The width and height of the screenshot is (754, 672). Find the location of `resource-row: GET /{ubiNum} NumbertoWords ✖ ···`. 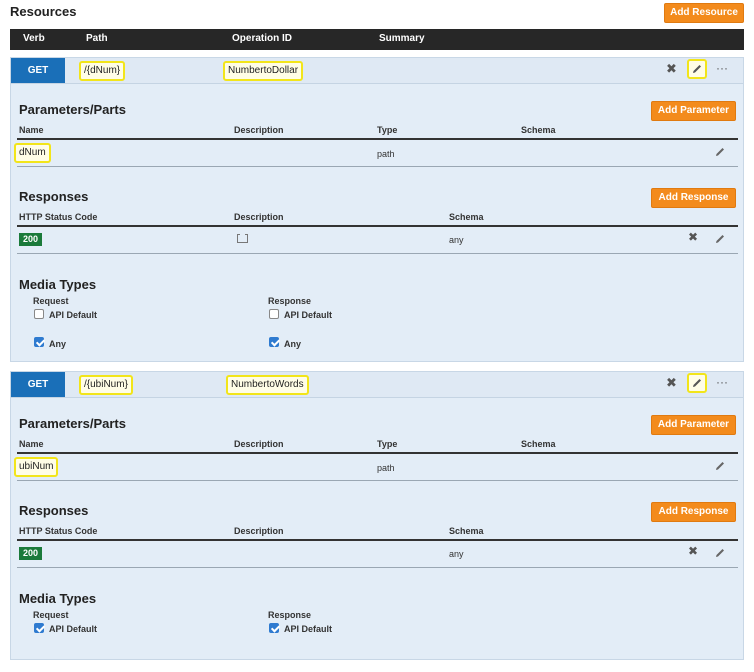

resource-row: GET /{ubiNum} NumbertoWords ✖ ··· is located at coordinates (377, 385).